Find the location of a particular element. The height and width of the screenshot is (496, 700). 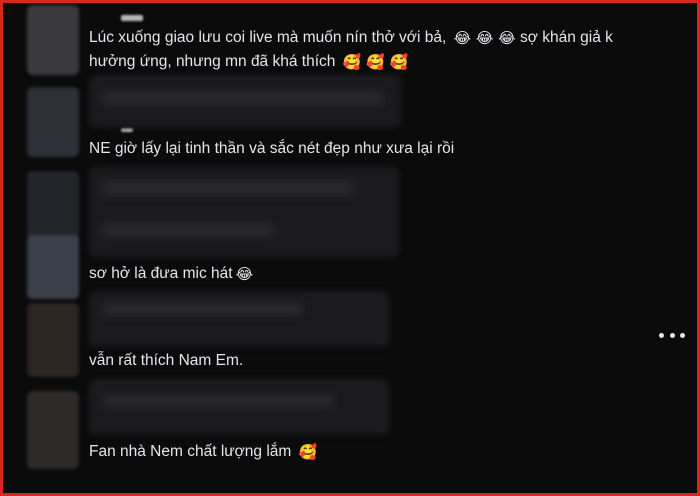

comment-text: sơ hở là đưa mic hát 😂 is located at coordinates (171, 274).